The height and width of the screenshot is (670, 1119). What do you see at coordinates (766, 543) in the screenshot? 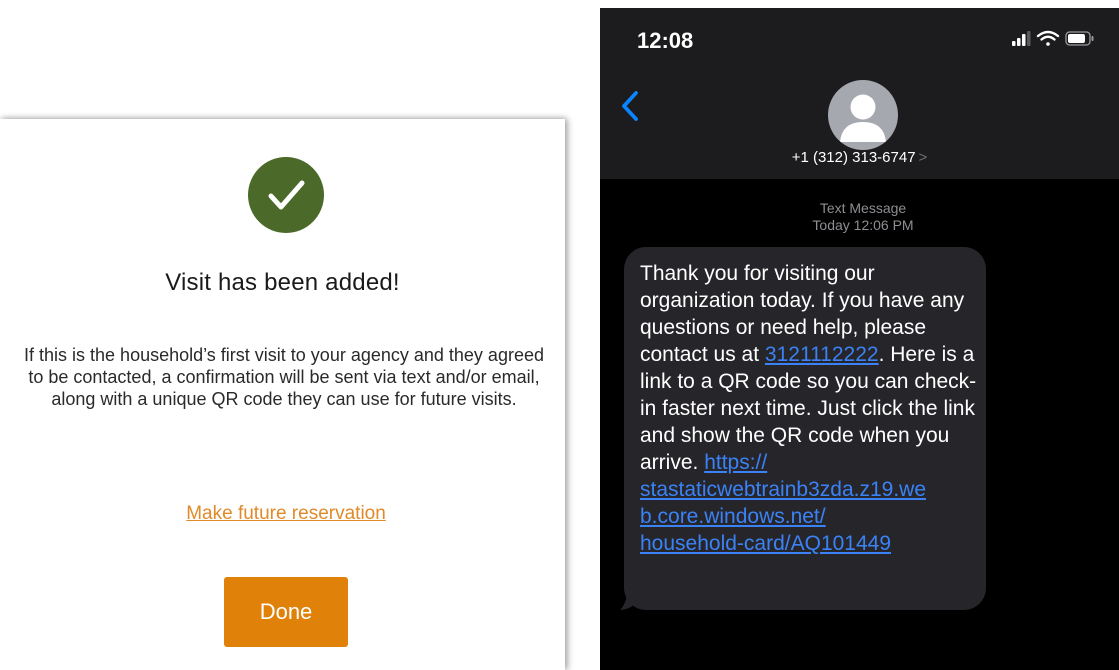
I see `sms-url-line4: household-card/AQ101449` at bounding box center [766, 543].